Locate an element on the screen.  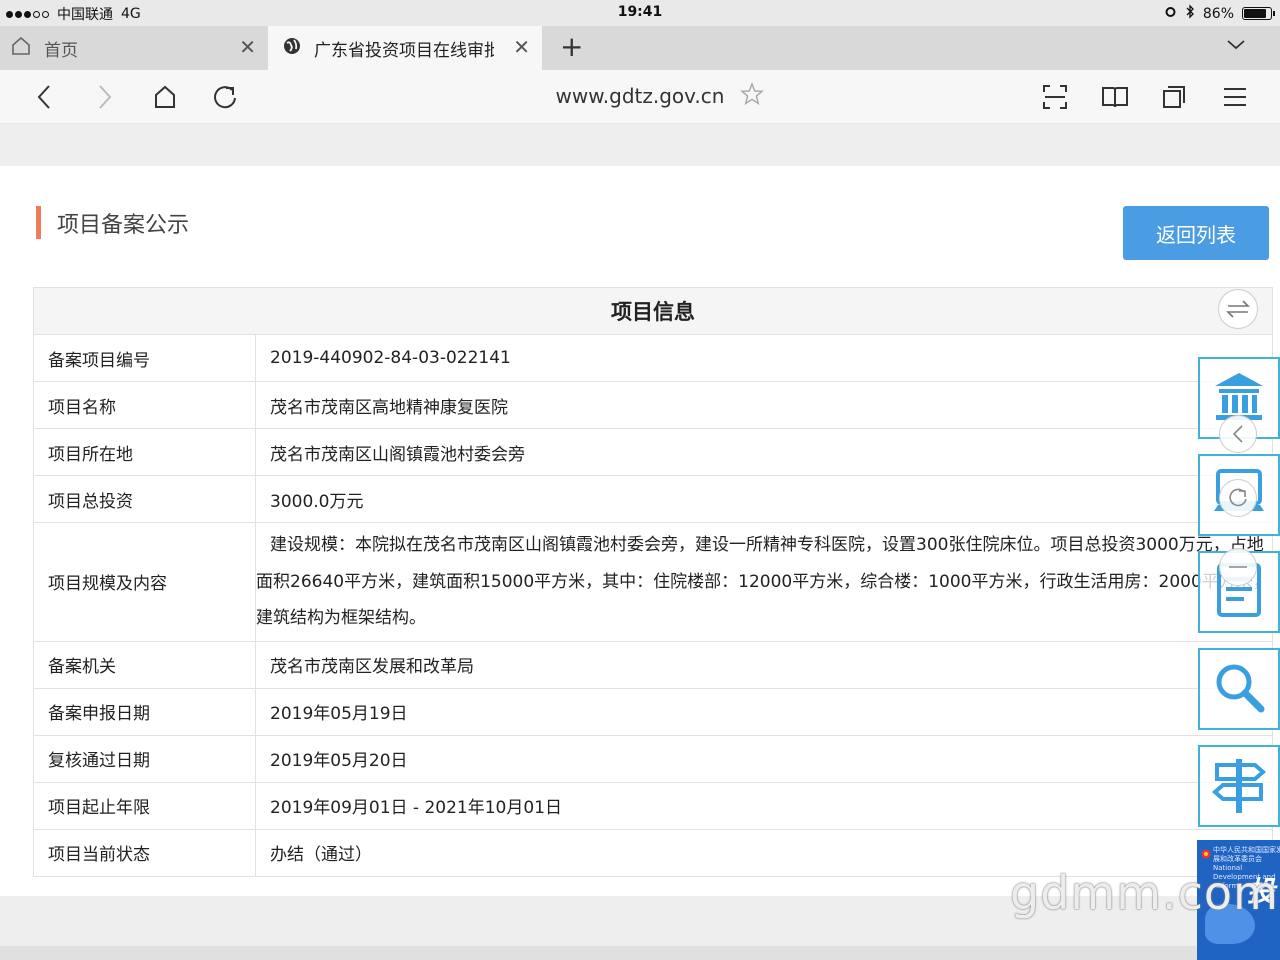
row-label: 项目总投资 is located at coordinates (144, 499).